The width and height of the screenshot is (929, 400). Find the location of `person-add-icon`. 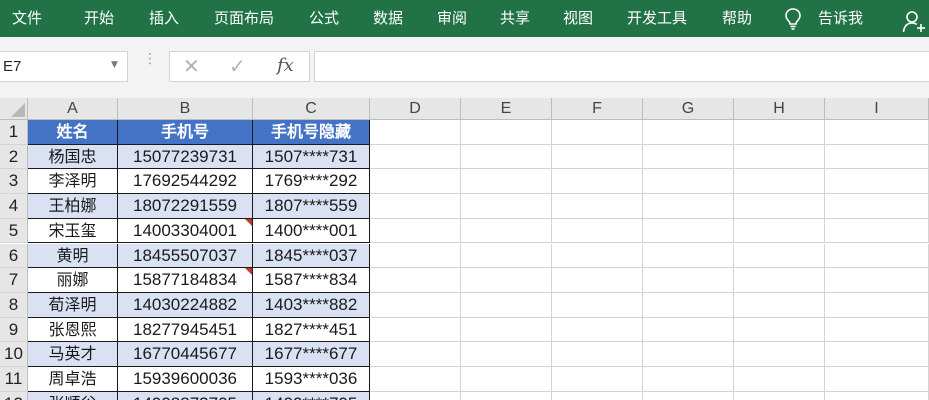

person-add-icon is located at coordinates (914, 21).